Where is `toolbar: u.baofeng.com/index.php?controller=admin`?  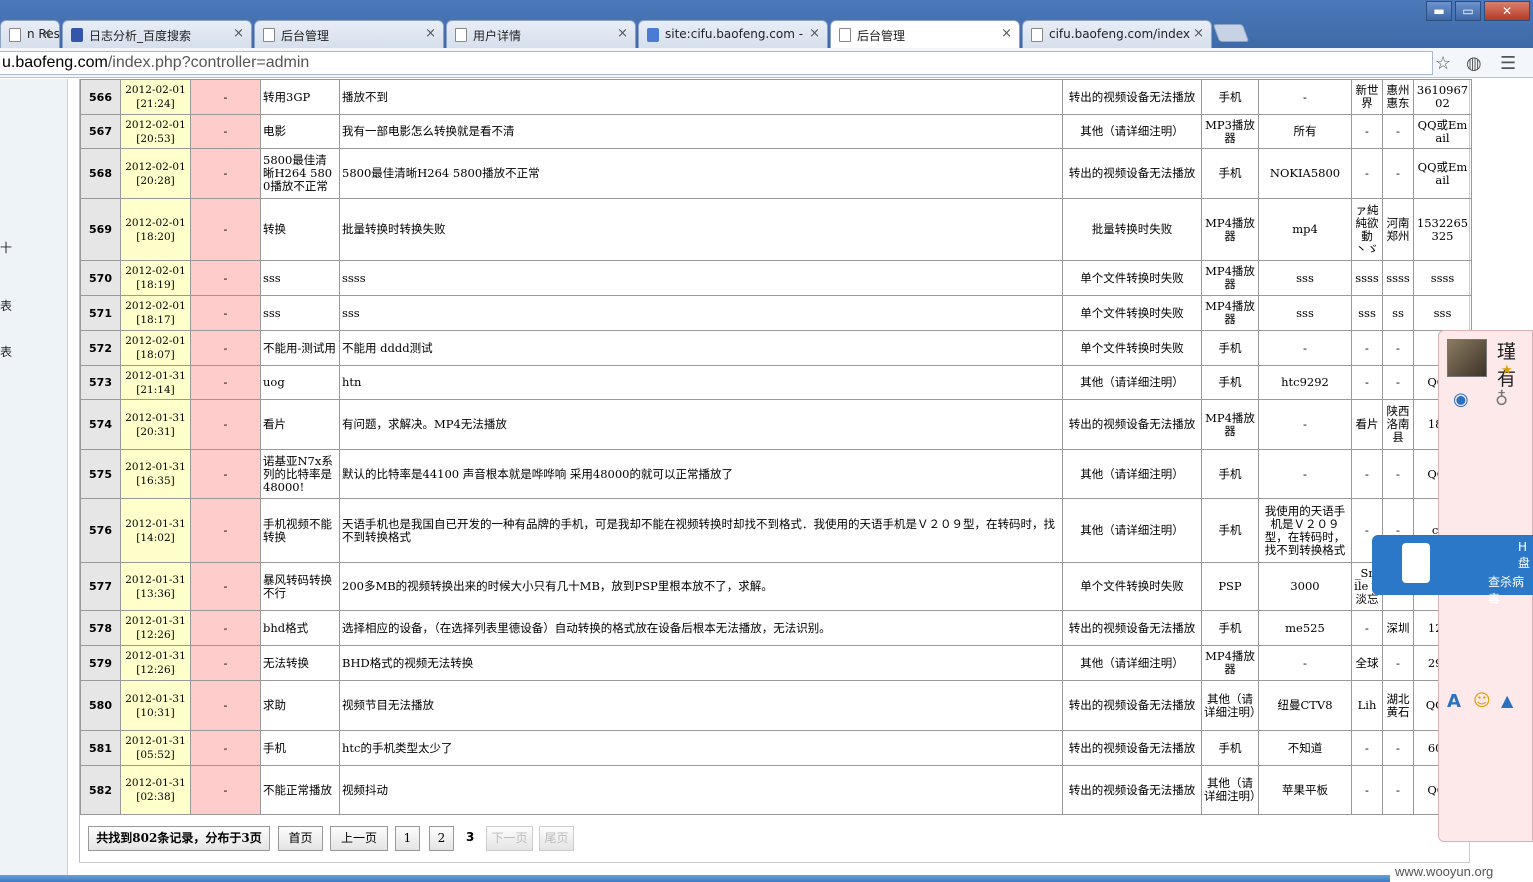
toolbar: u.baofeng.com/index.php?controller=admin is located at coordinates (766, 63).